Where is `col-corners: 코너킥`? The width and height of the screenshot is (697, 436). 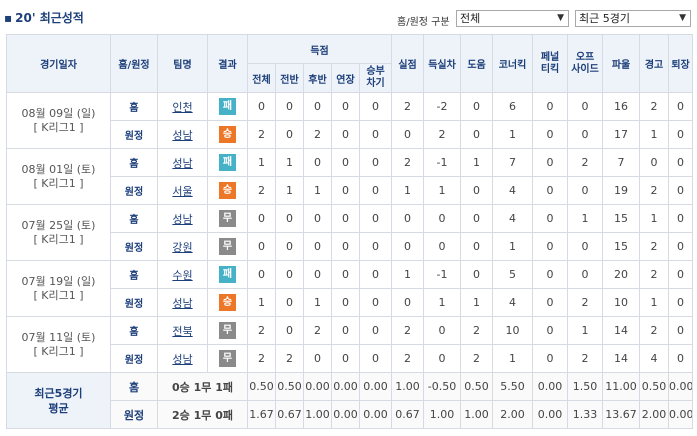
col-corners: 코너킥 is located at coordinates (513, 63).